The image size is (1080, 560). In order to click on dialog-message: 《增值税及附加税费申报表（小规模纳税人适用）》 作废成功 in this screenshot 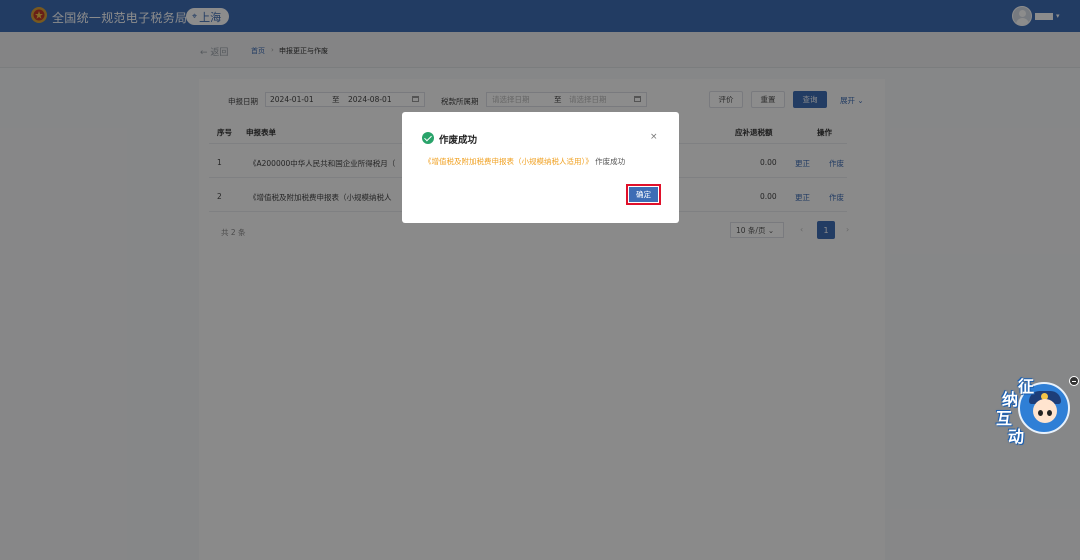, I will do `click(524, 161)`.